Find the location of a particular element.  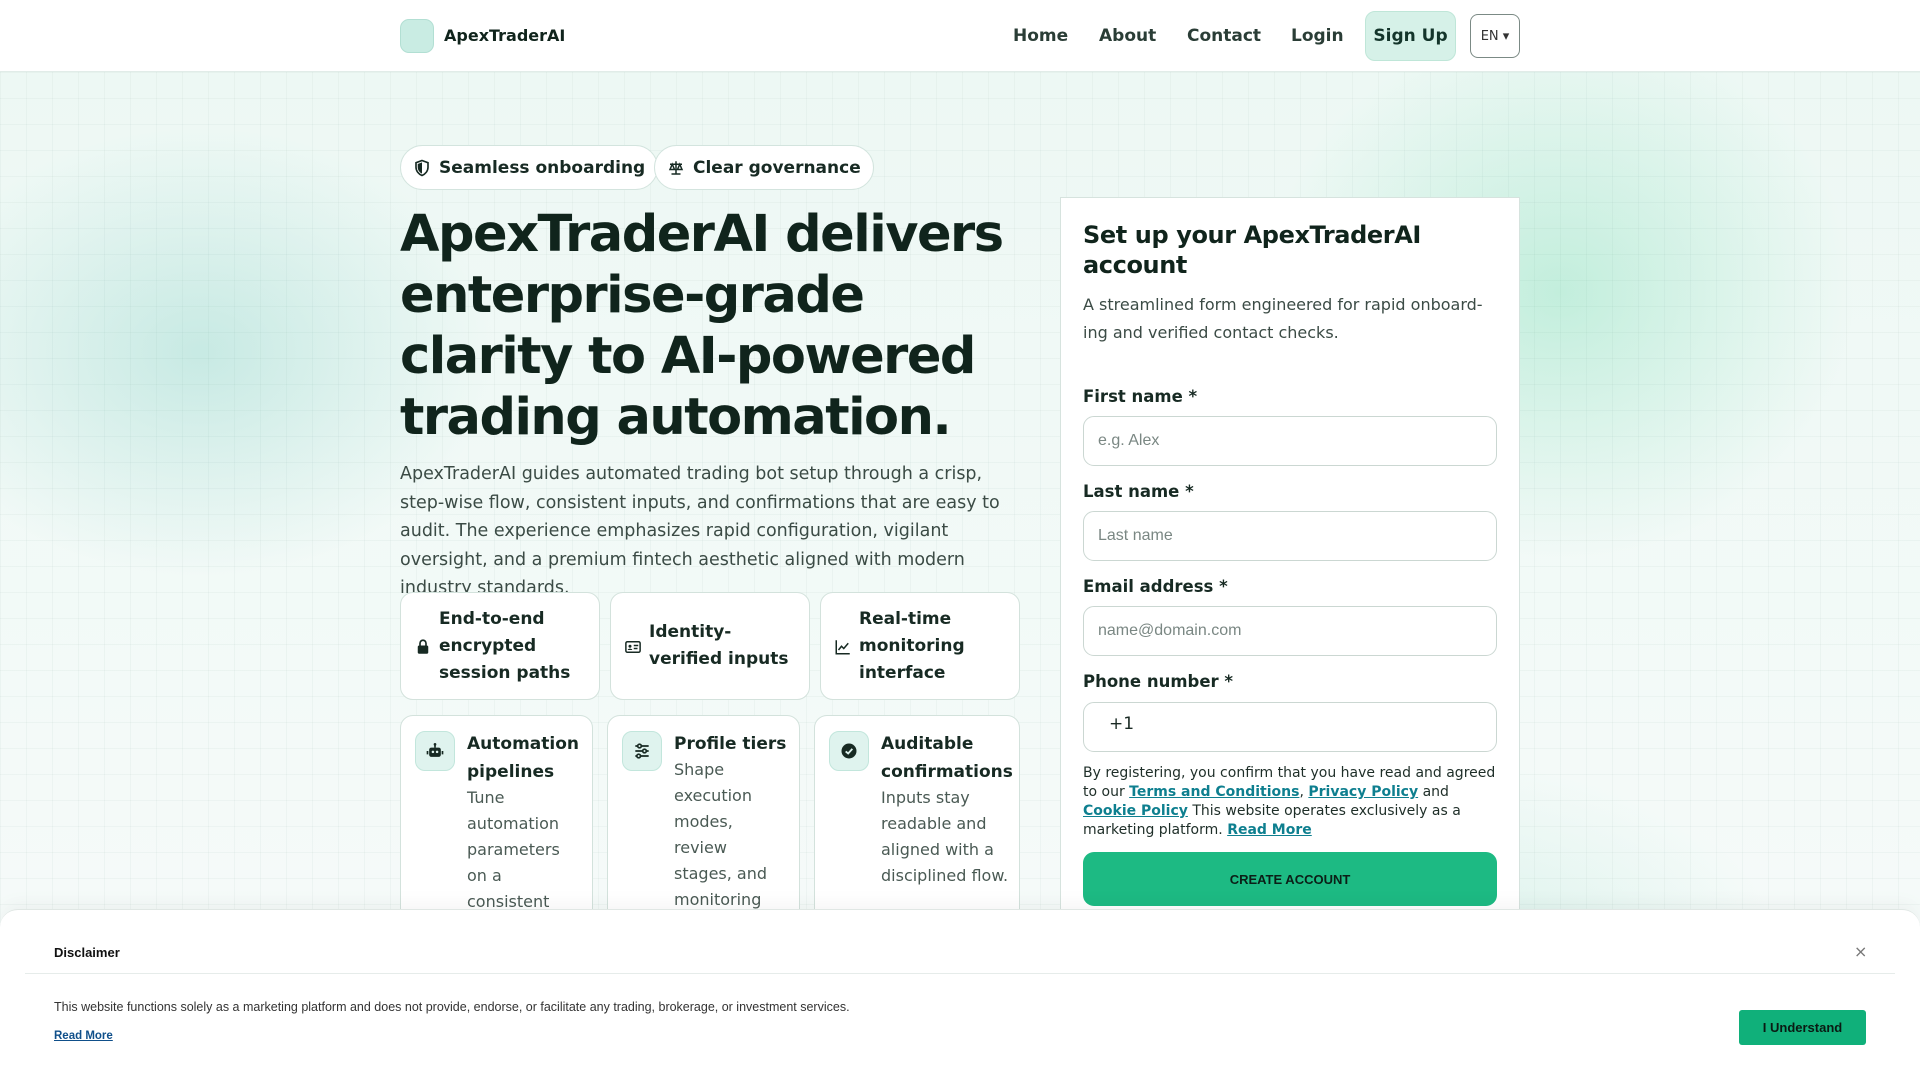

pill-label: Seamless onboarding is located at coordinates (542, 167).